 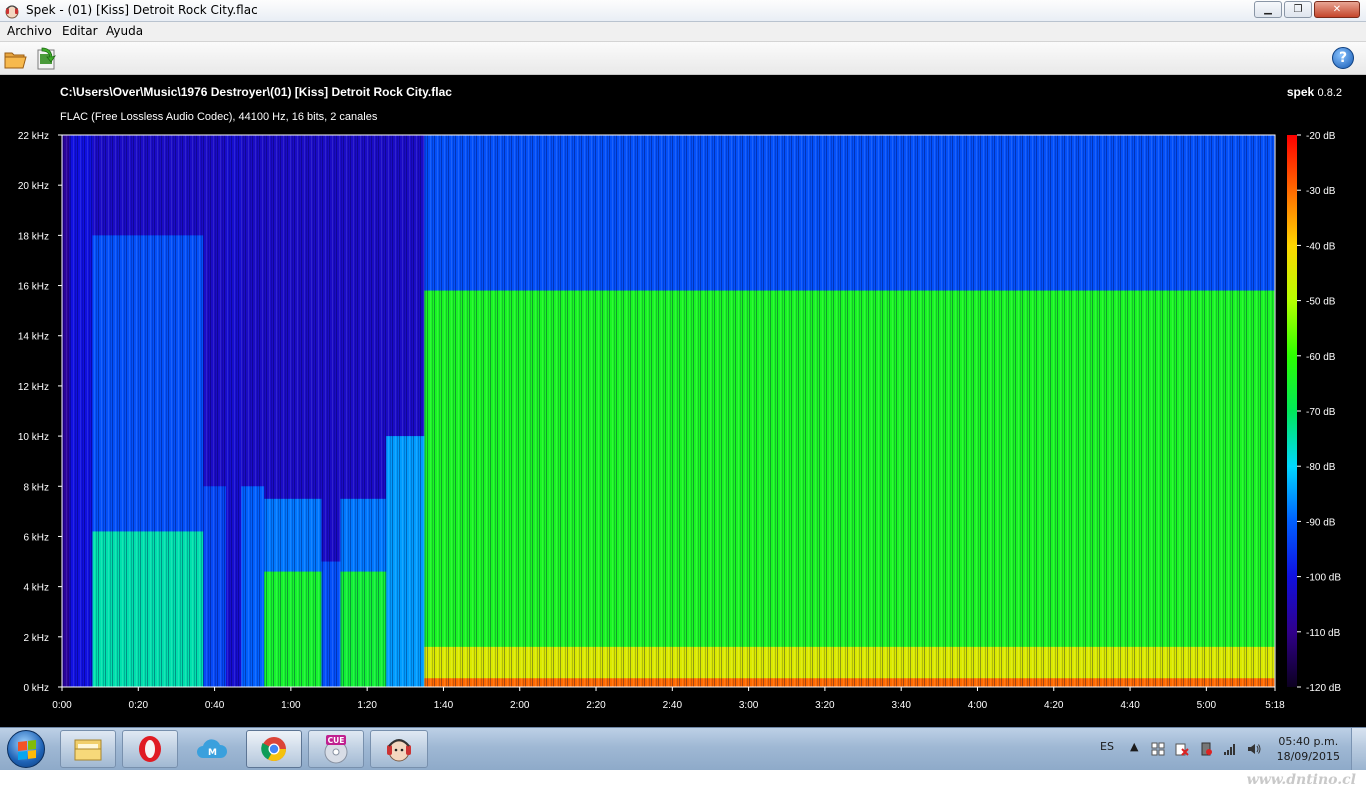 What do you see at coordinates (1206, 749) in the screenshot?
I see `usb-device-icon` at bounding box center [1206, 749].